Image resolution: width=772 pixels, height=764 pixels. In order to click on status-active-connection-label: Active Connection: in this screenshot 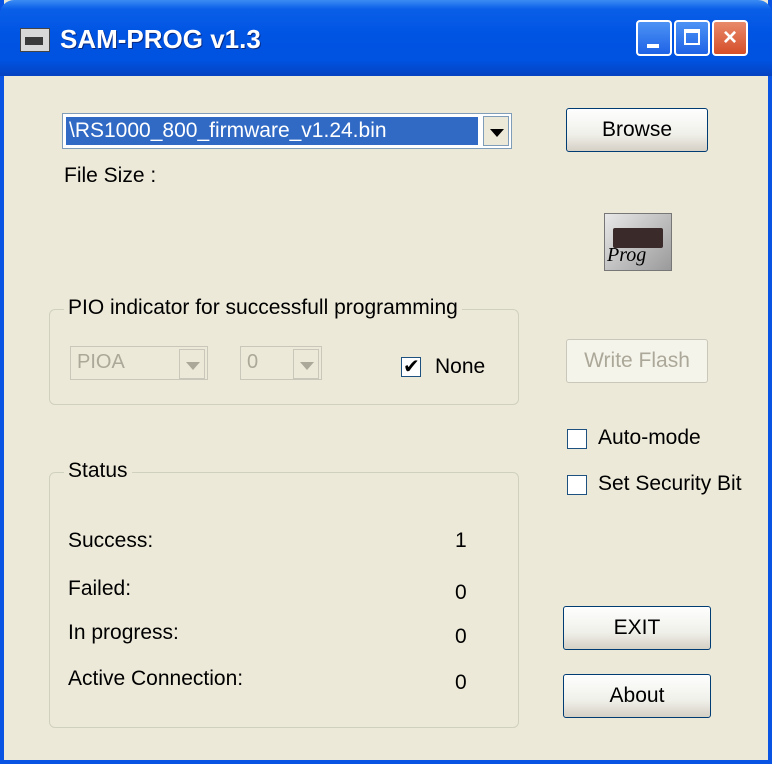, I will do `click(156, 678)`.